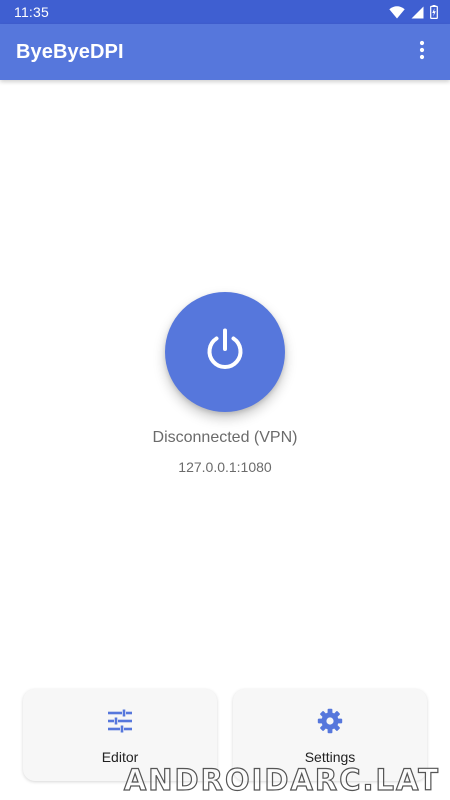 This screenshot has width=450, height=800. I want to click on status-icons, so click(413, 12).